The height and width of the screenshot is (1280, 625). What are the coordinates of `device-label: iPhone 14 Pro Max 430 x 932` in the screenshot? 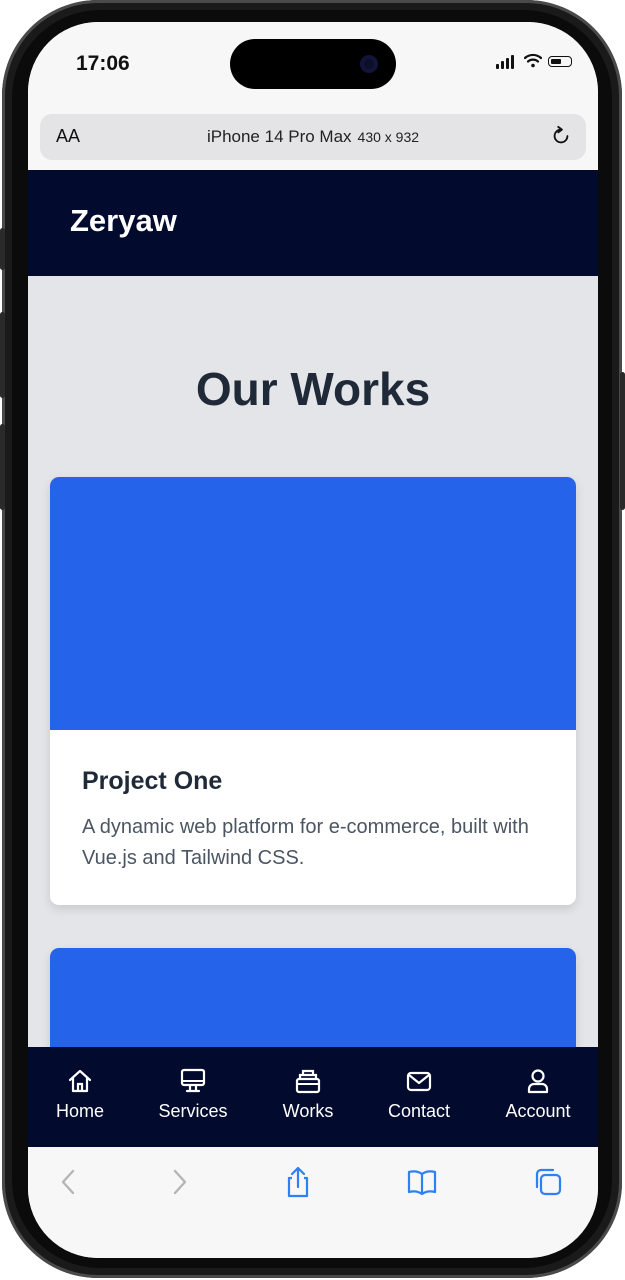 It's located at (313, 137).